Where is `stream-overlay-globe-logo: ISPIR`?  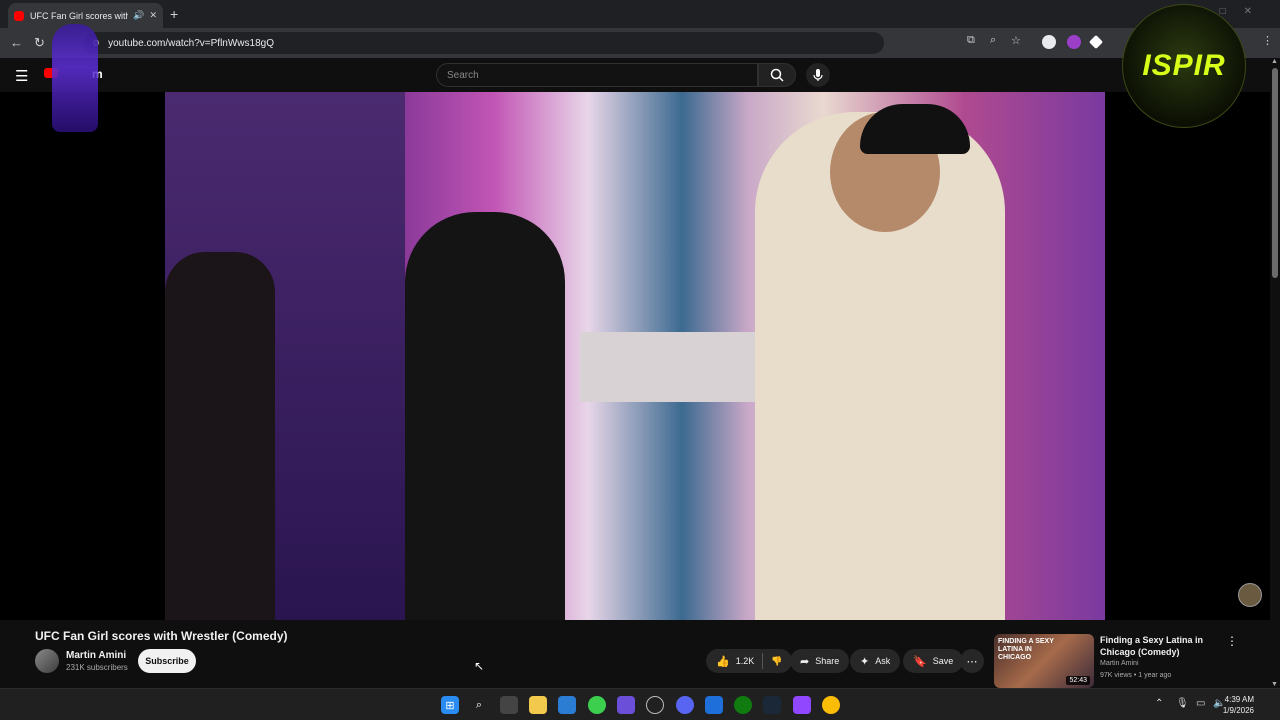 stream-overlay-globe-logo: ISPIR is located at coordinates (1184, 66).